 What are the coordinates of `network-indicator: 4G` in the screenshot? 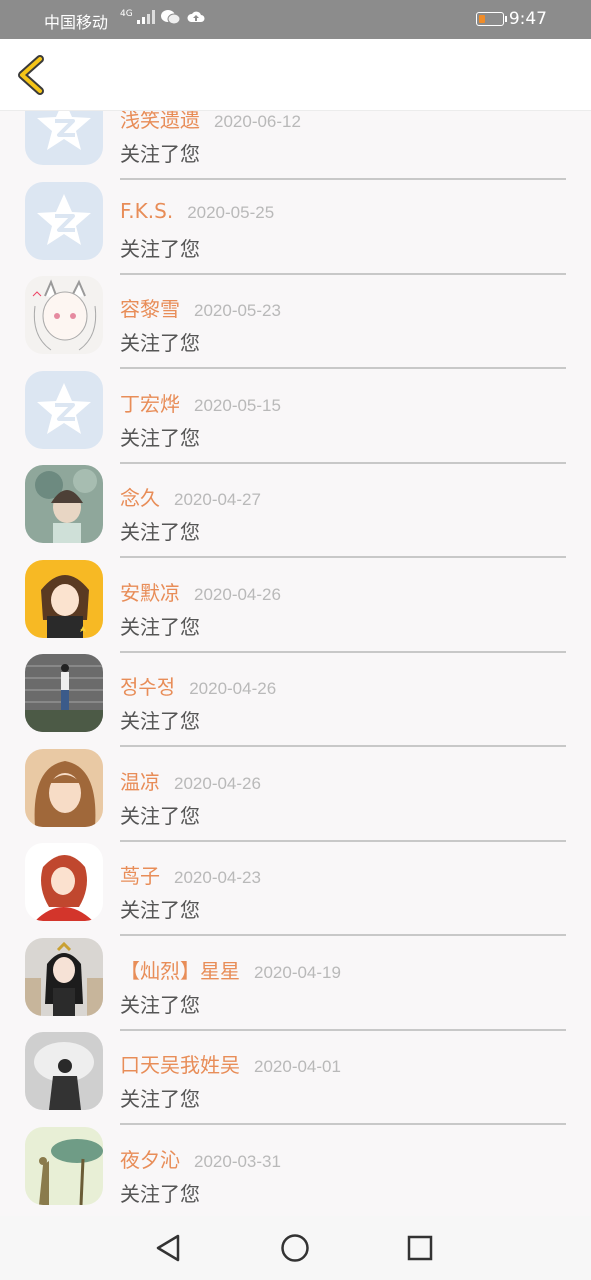 It's located at (163, 17).